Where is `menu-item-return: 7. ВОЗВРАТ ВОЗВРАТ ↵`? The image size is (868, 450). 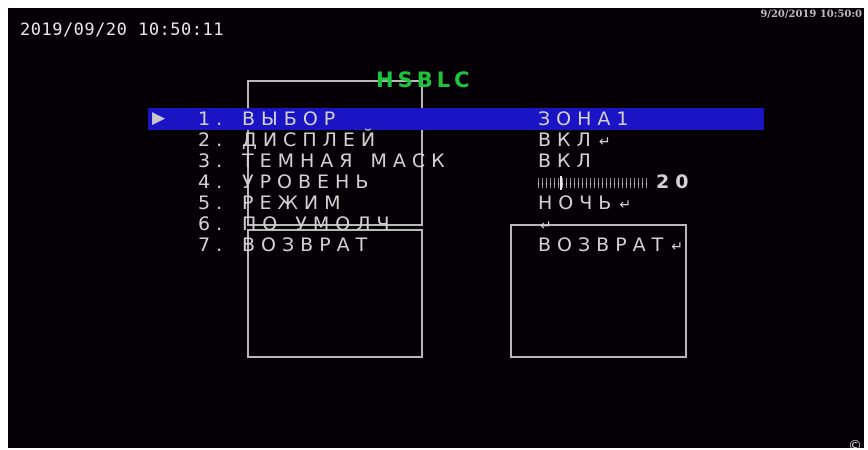
menu-item-return: 7. ВОЗВРАТ ВОЗВРАТ ↵ is located at coordinates (488, 245).